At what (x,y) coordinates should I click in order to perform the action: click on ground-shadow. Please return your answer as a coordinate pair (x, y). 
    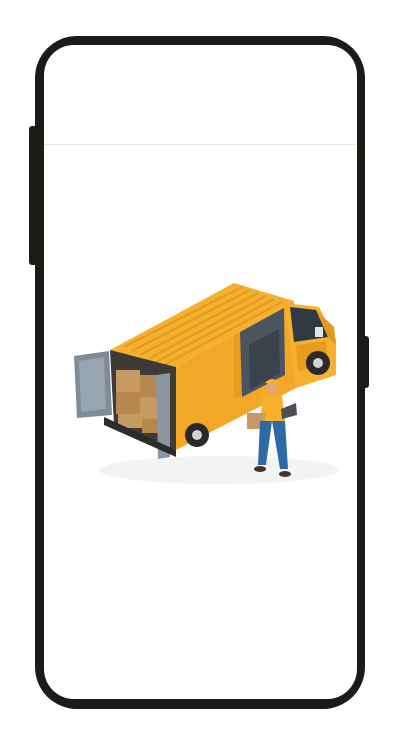
    Looking at the image, I should click on (219, 470).